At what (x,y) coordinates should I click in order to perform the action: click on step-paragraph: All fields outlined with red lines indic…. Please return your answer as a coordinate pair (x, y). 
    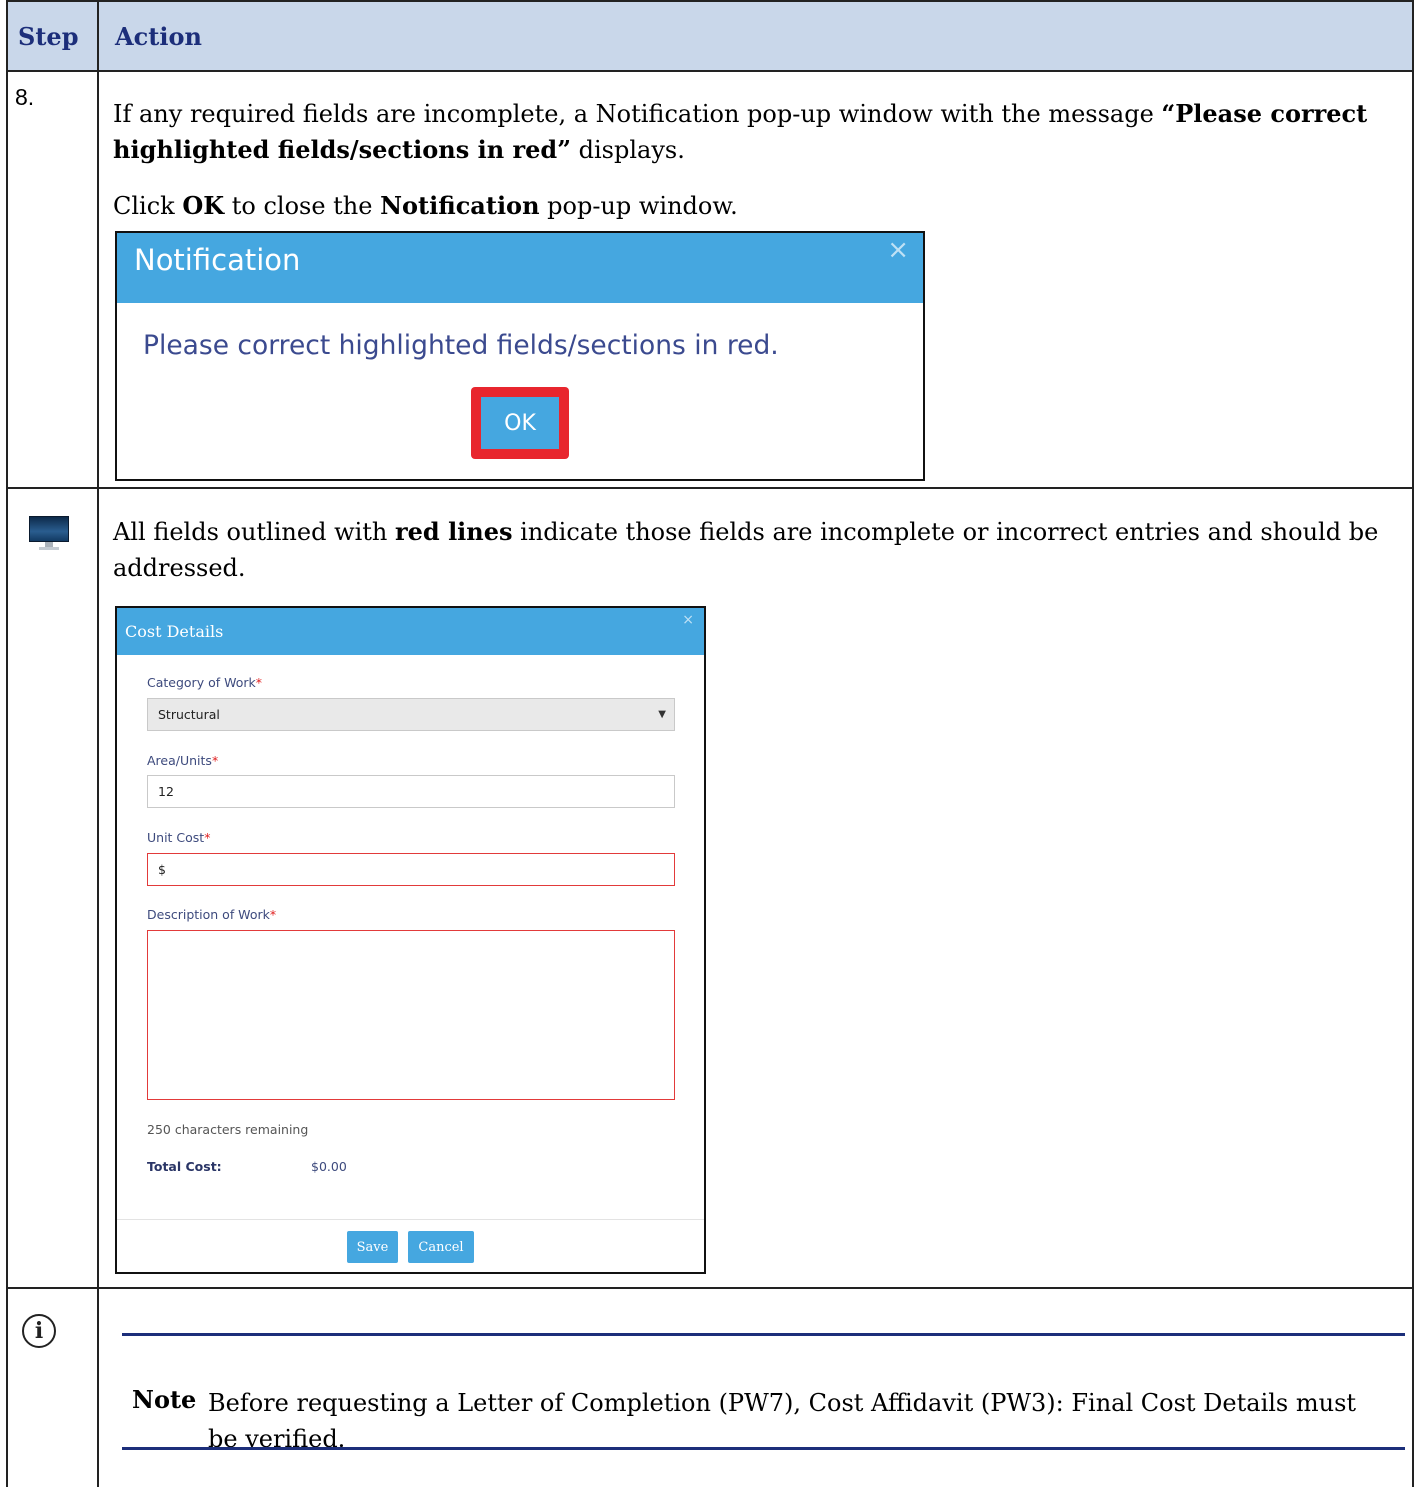
    Looking at the image, I should click on (746, 549).